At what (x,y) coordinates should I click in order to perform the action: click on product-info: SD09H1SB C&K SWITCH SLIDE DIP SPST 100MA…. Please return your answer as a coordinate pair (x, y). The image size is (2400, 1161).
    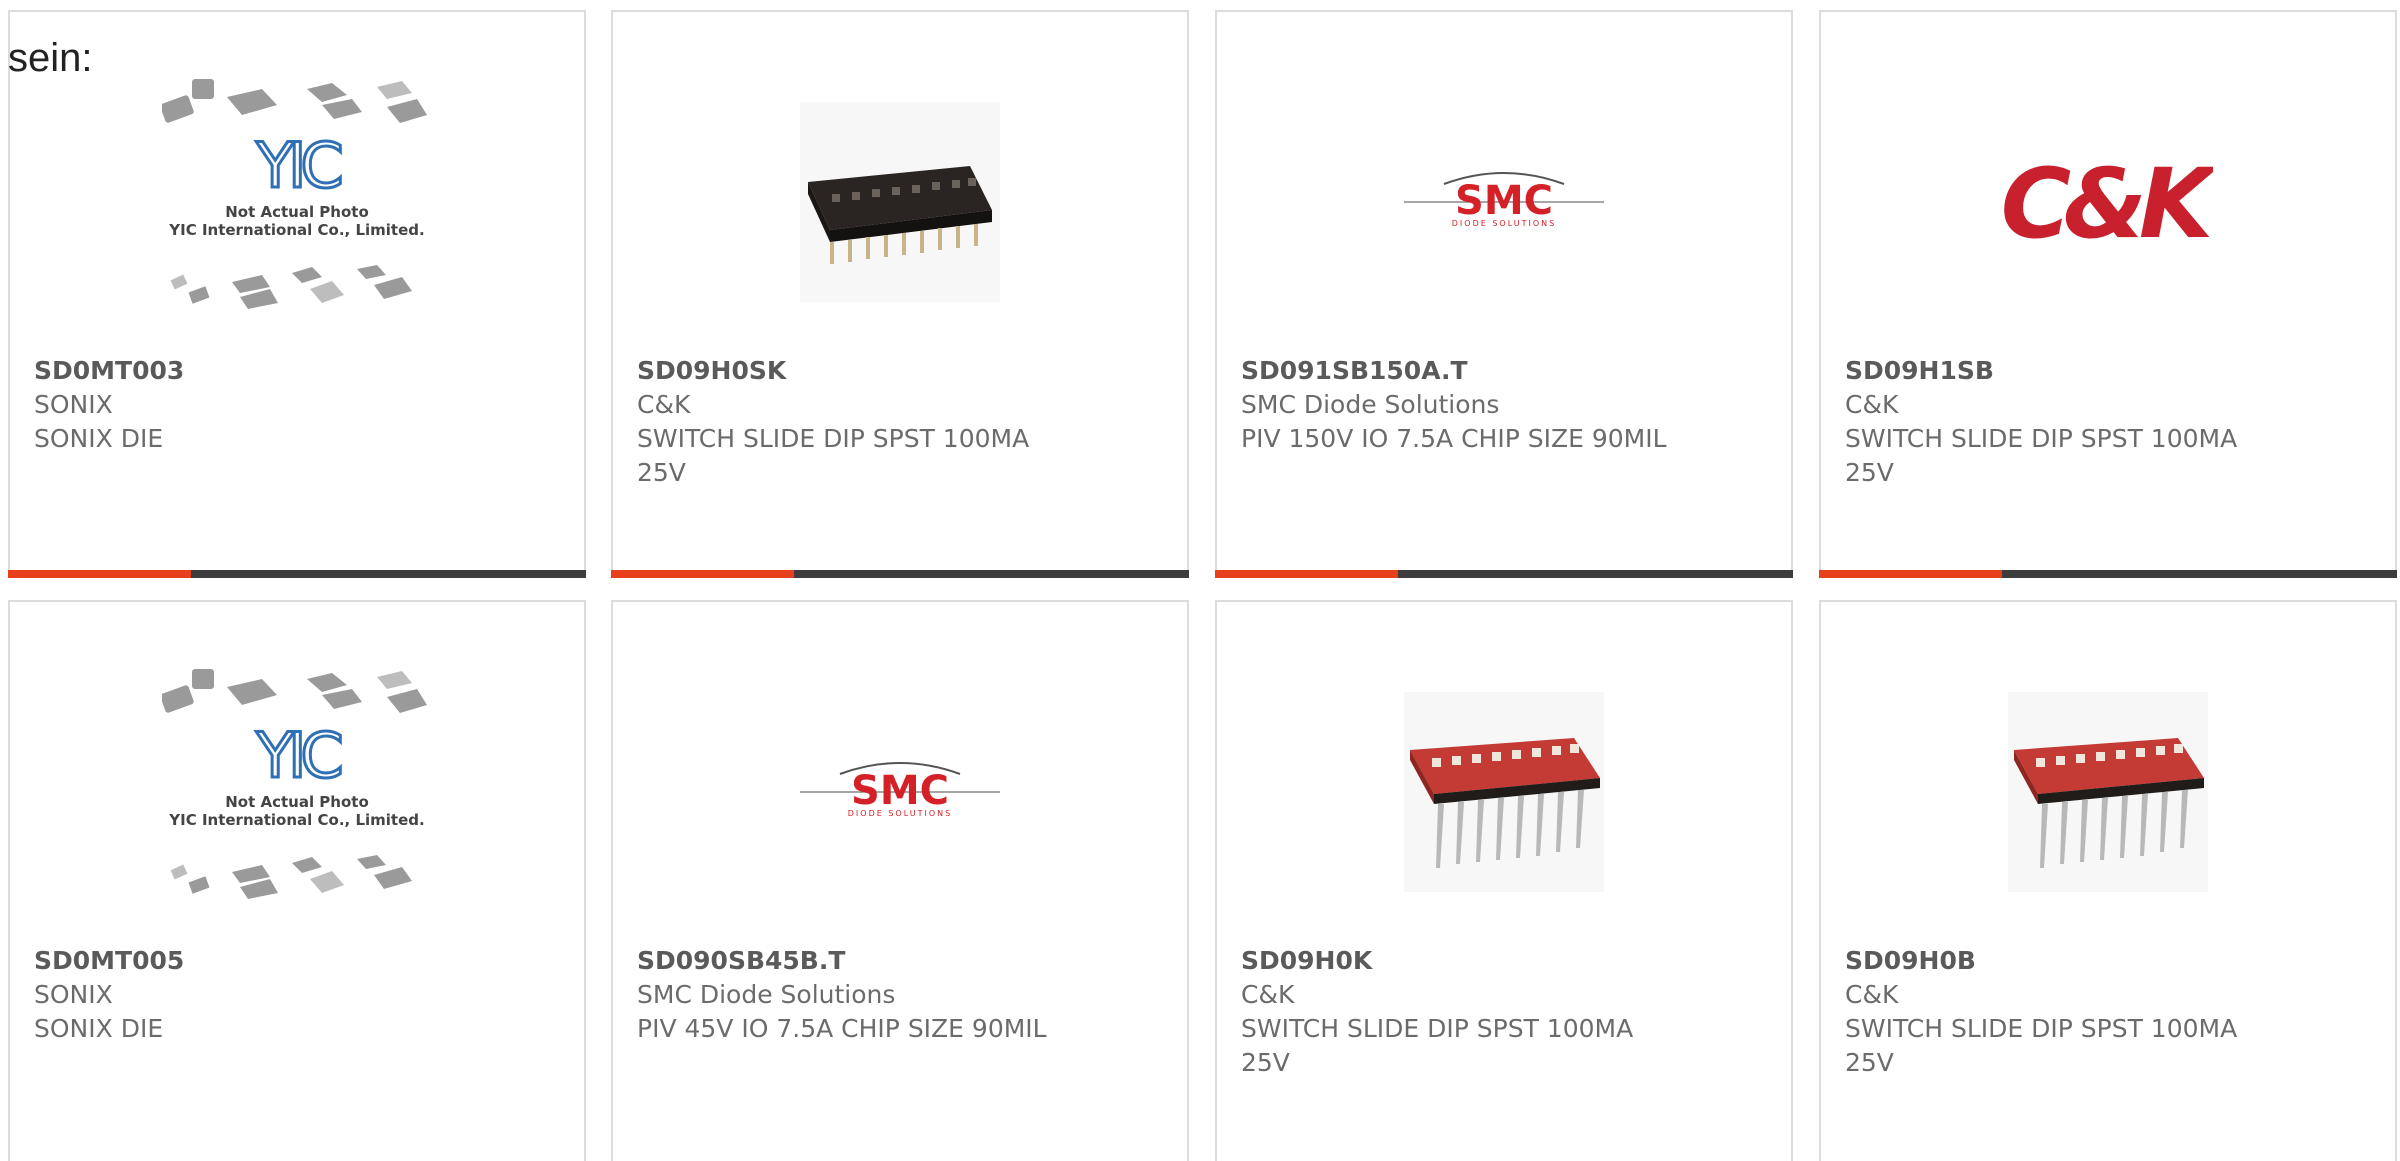
    Looking at the image, I should click on (2108, 422).